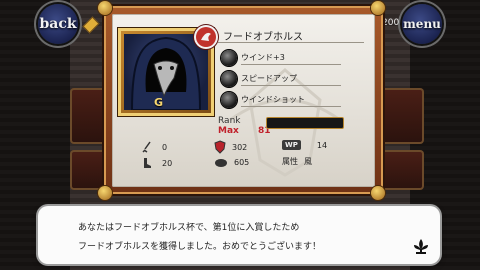  What do you see at coordinates (154, 147) in the screenshot?
I see `stat-attack: 0` at bounding box center [154, 147].